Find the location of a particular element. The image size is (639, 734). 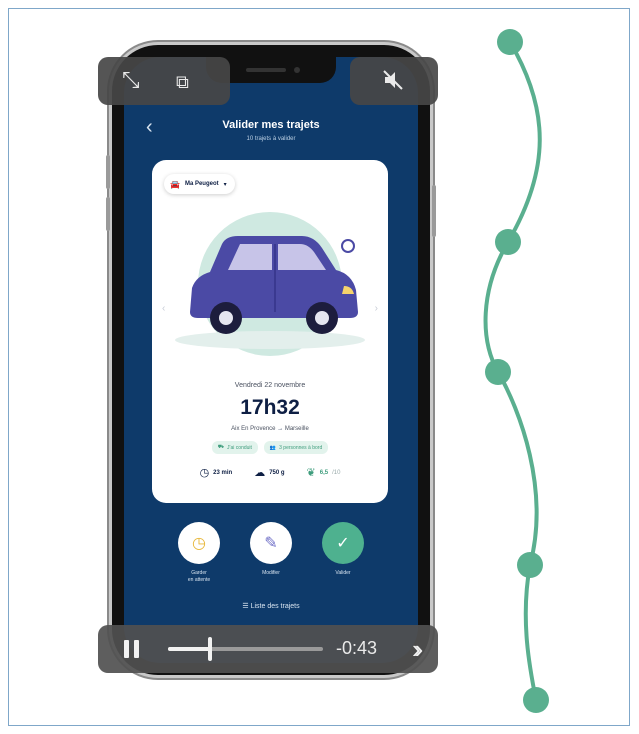

scrubber-progress is located at coordinates (189, 649).